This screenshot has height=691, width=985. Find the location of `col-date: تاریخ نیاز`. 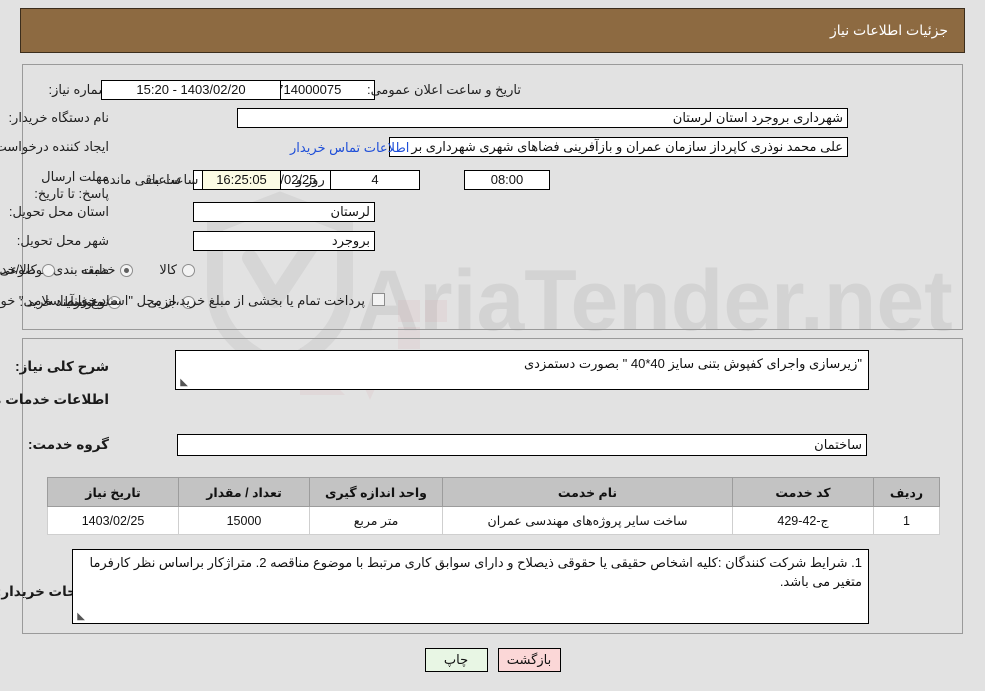

col-date: تاریخ نیاز is located at coordinates (113, 492).